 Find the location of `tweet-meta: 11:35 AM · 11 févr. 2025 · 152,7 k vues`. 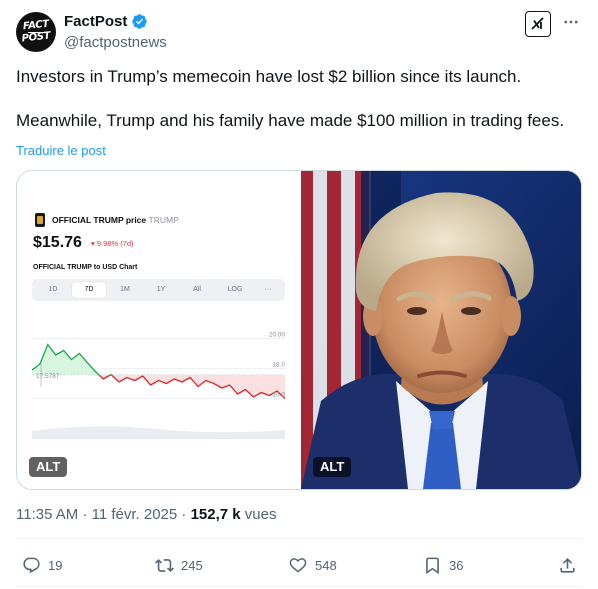

tweet-meta: 11:35 AM · 11 févr. 2025 · 152,7 k vues is located at coordinates (146, 514).